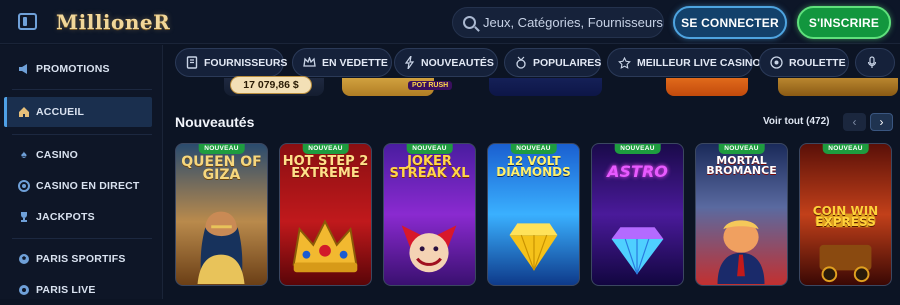  I want to click on sidebar-item-casino: ♠ CASINO, so click(81, 155).